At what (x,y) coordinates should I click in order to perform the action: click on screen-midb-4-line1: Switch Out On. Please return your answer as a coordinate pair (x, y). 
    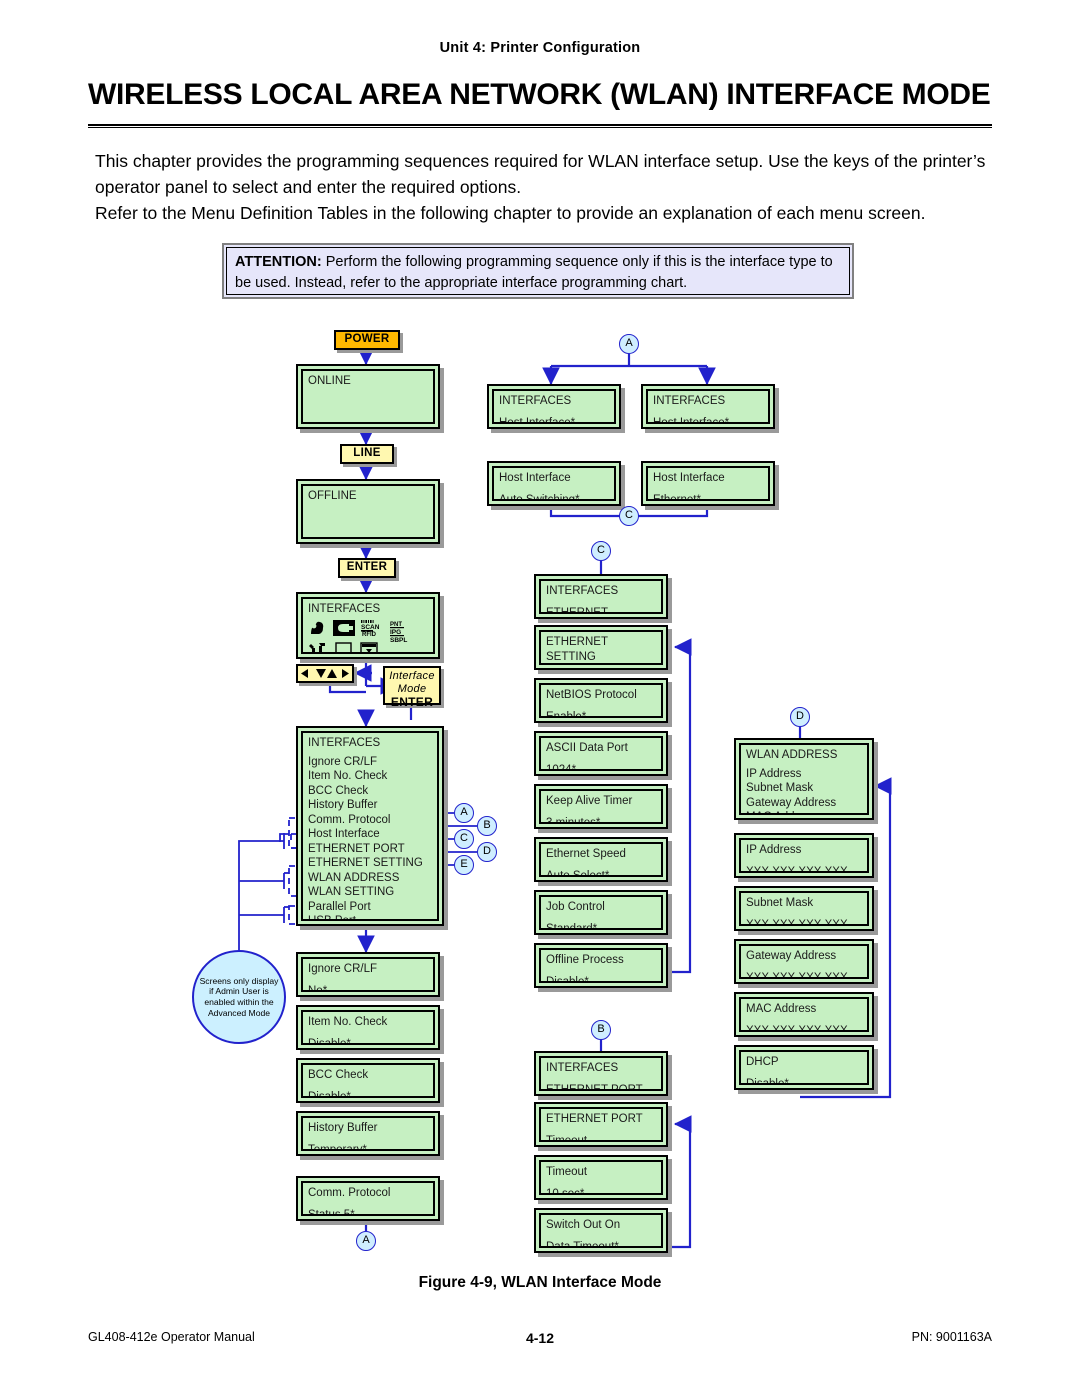
    Looking at the image, I should click on (583, 1225).